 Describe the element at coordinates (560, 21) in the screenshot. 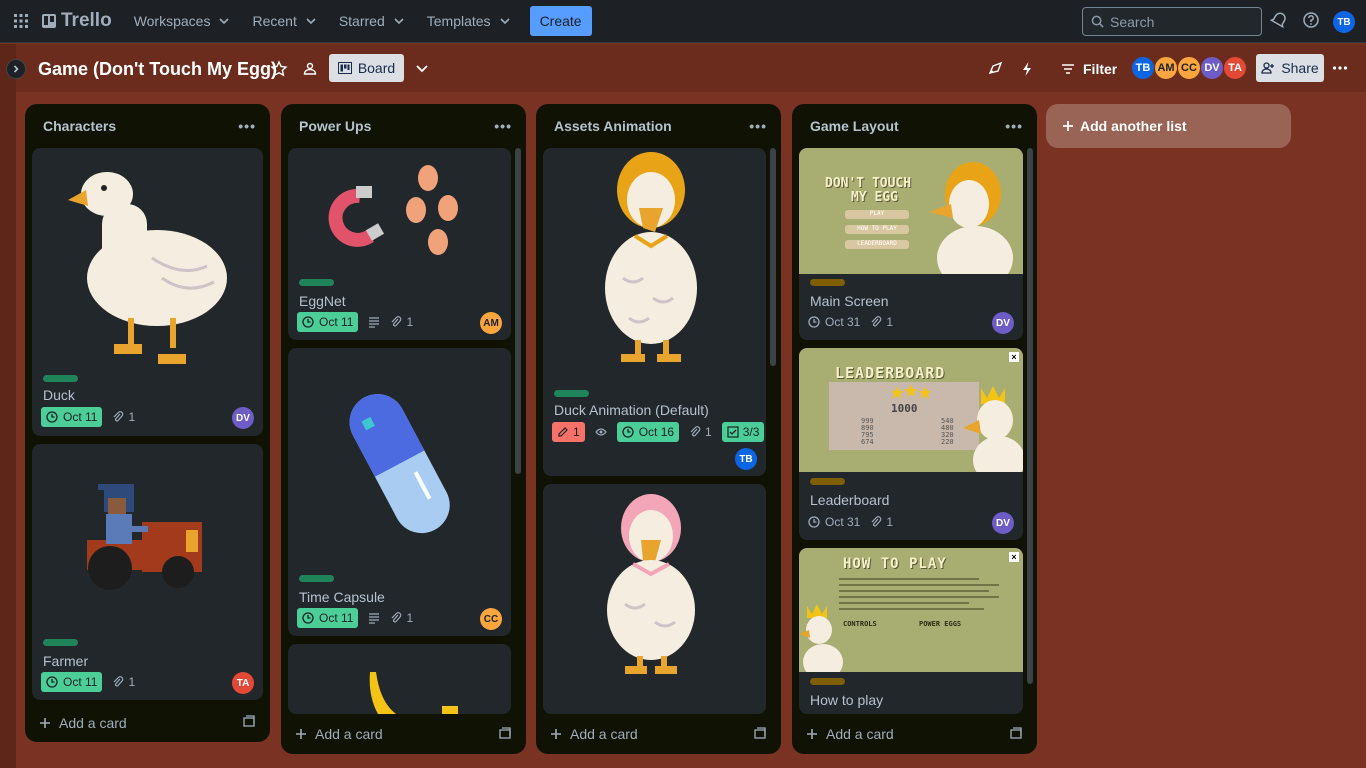

I see `create-button: Create` at that location.